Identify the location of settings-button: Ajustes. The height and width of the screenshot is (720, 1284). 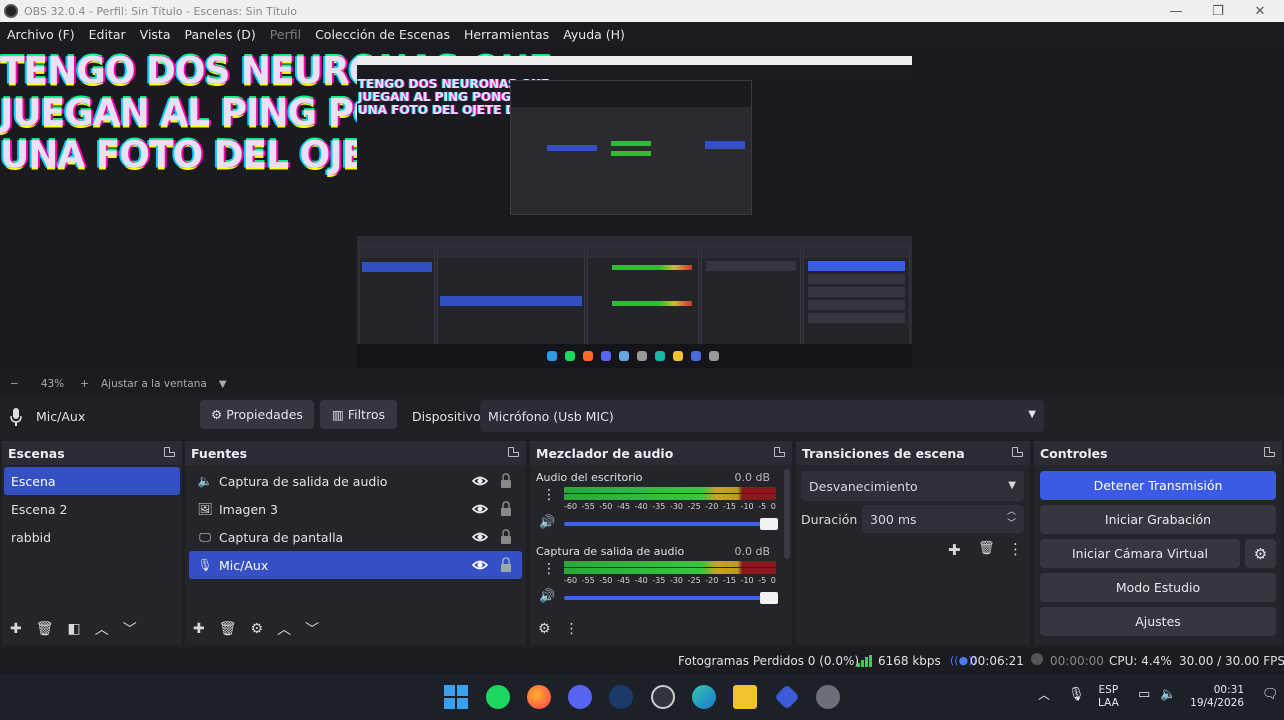
(1158, 621).